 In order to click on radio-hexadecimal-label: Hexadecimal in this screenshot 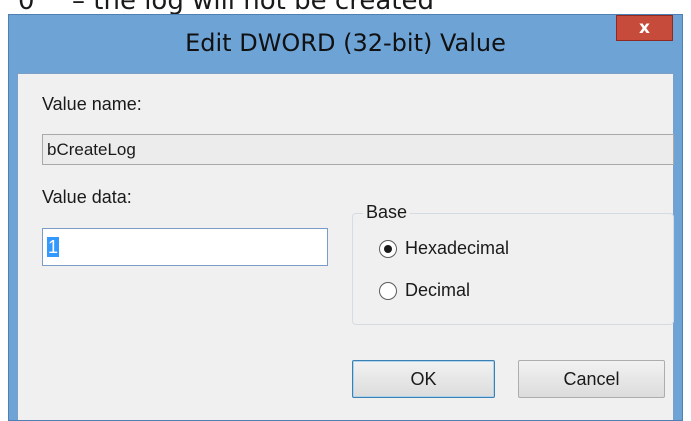, I will do `click(457, 248)`.